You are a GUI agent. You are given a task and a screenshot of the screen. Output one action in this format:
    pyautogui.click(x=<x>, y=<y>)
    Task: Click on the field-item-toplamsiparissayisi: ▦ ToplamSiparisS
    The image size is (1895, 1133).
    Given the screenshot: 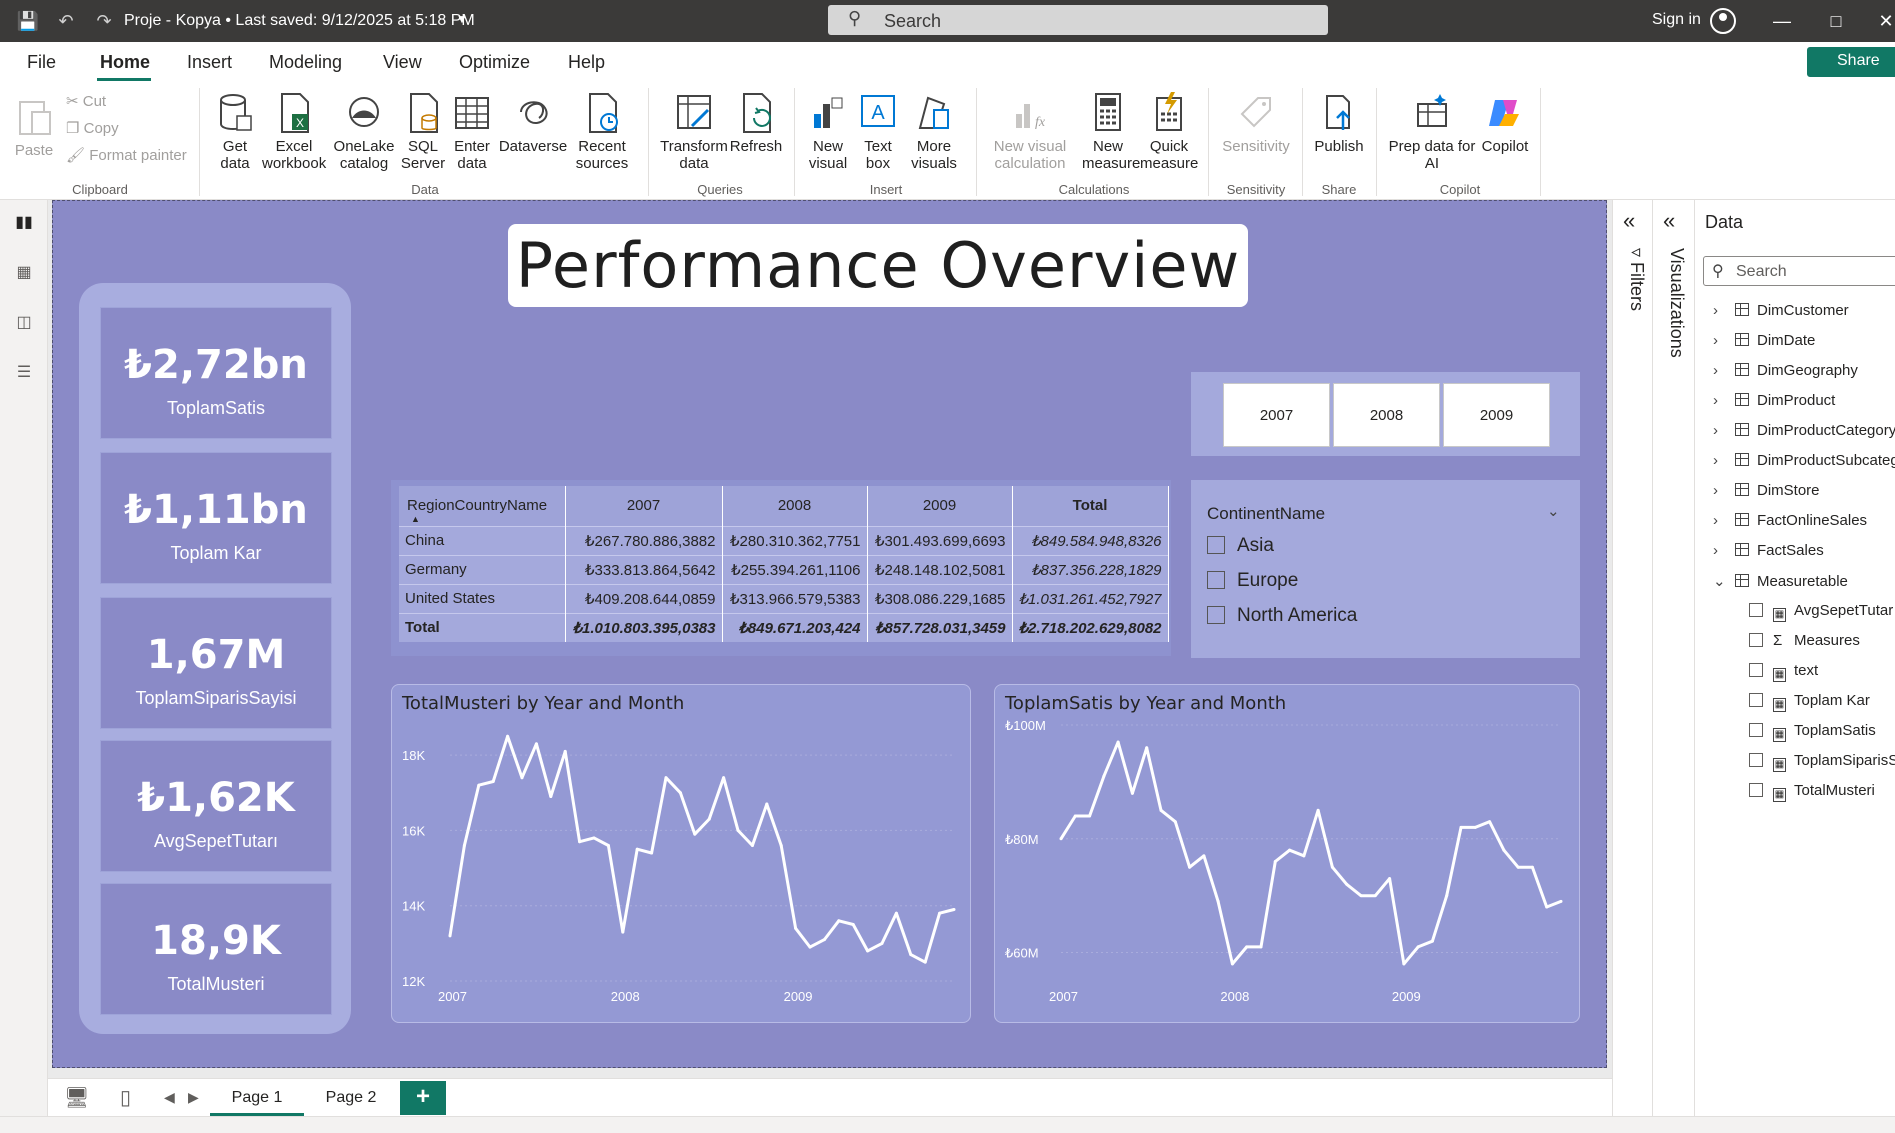 What is the action you would take?
    pyautogui.click(x=1822, y=762)
    